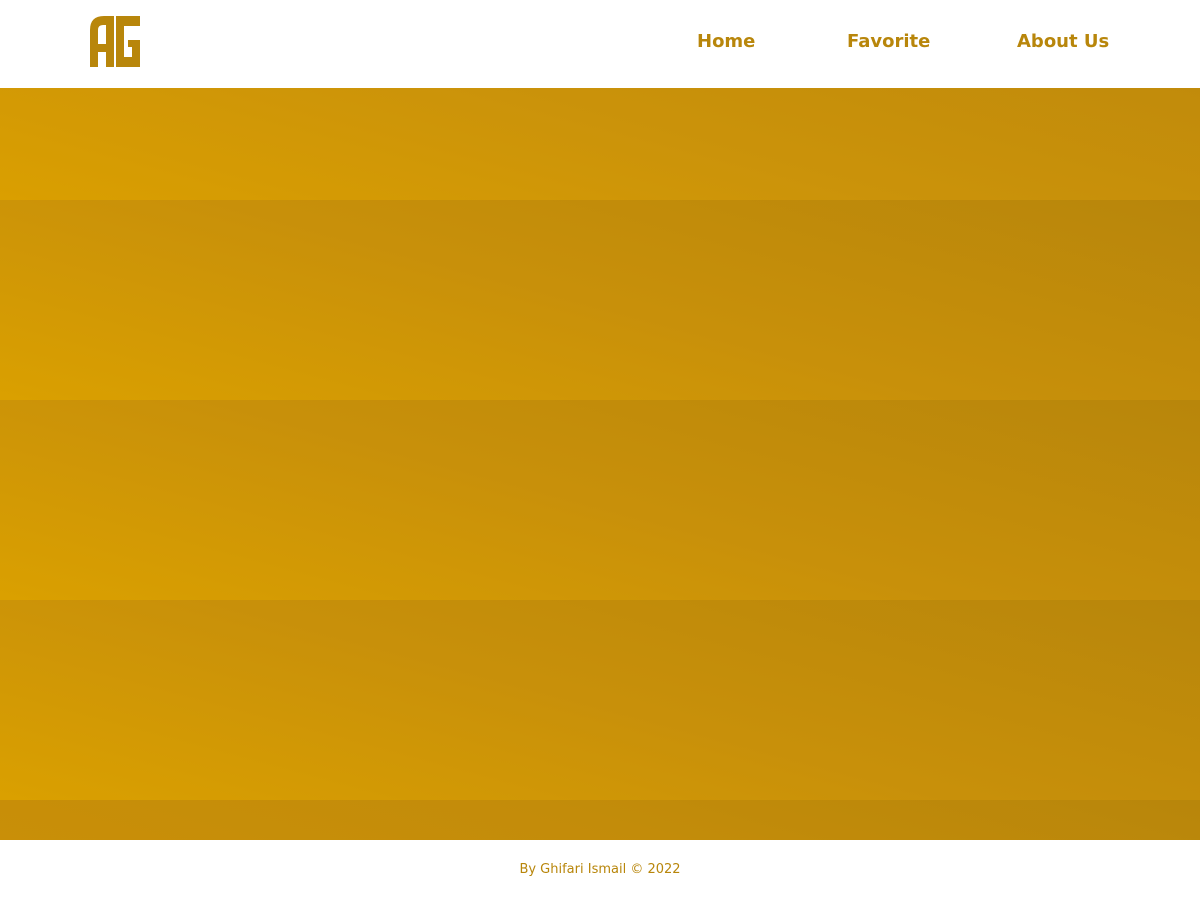  I want to click on footer: By Ghifari Ismail © 2022, so click(600, 870).